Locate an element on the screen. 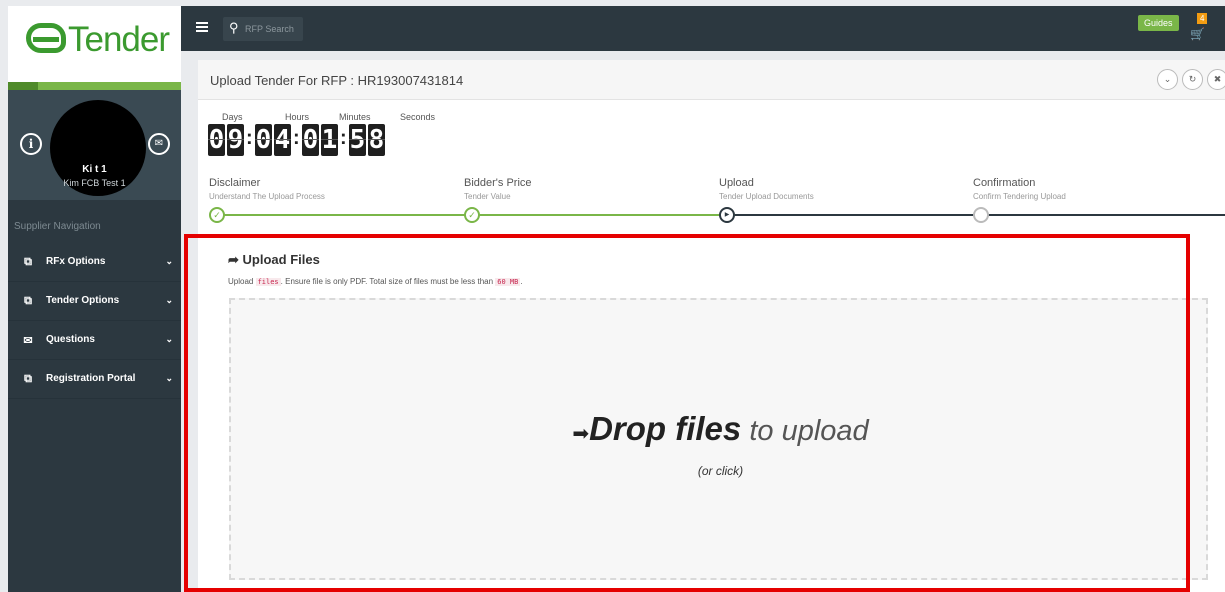 This screenshot has width=1225, height=592. sidebar-item-questions: ✉ Questions ⌄ is located at coordinates (94, 340).